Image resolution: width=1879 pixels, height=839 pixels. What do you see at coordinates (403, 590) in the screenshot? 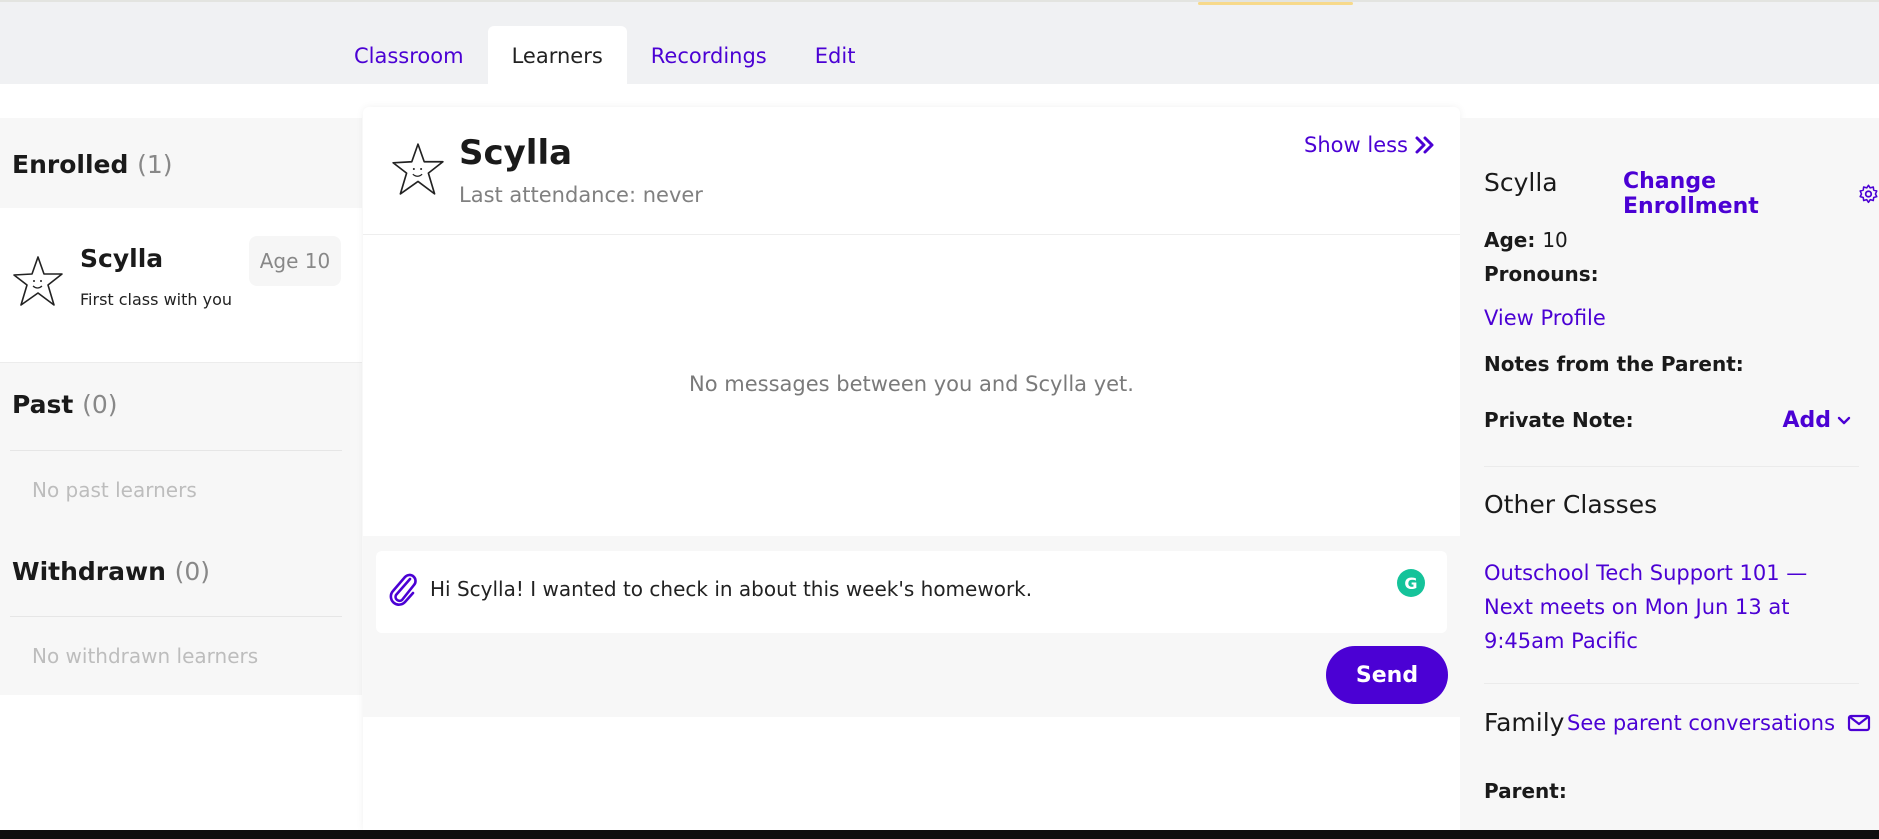
I see `paperclip-icon` at bounding box center [403, 590].